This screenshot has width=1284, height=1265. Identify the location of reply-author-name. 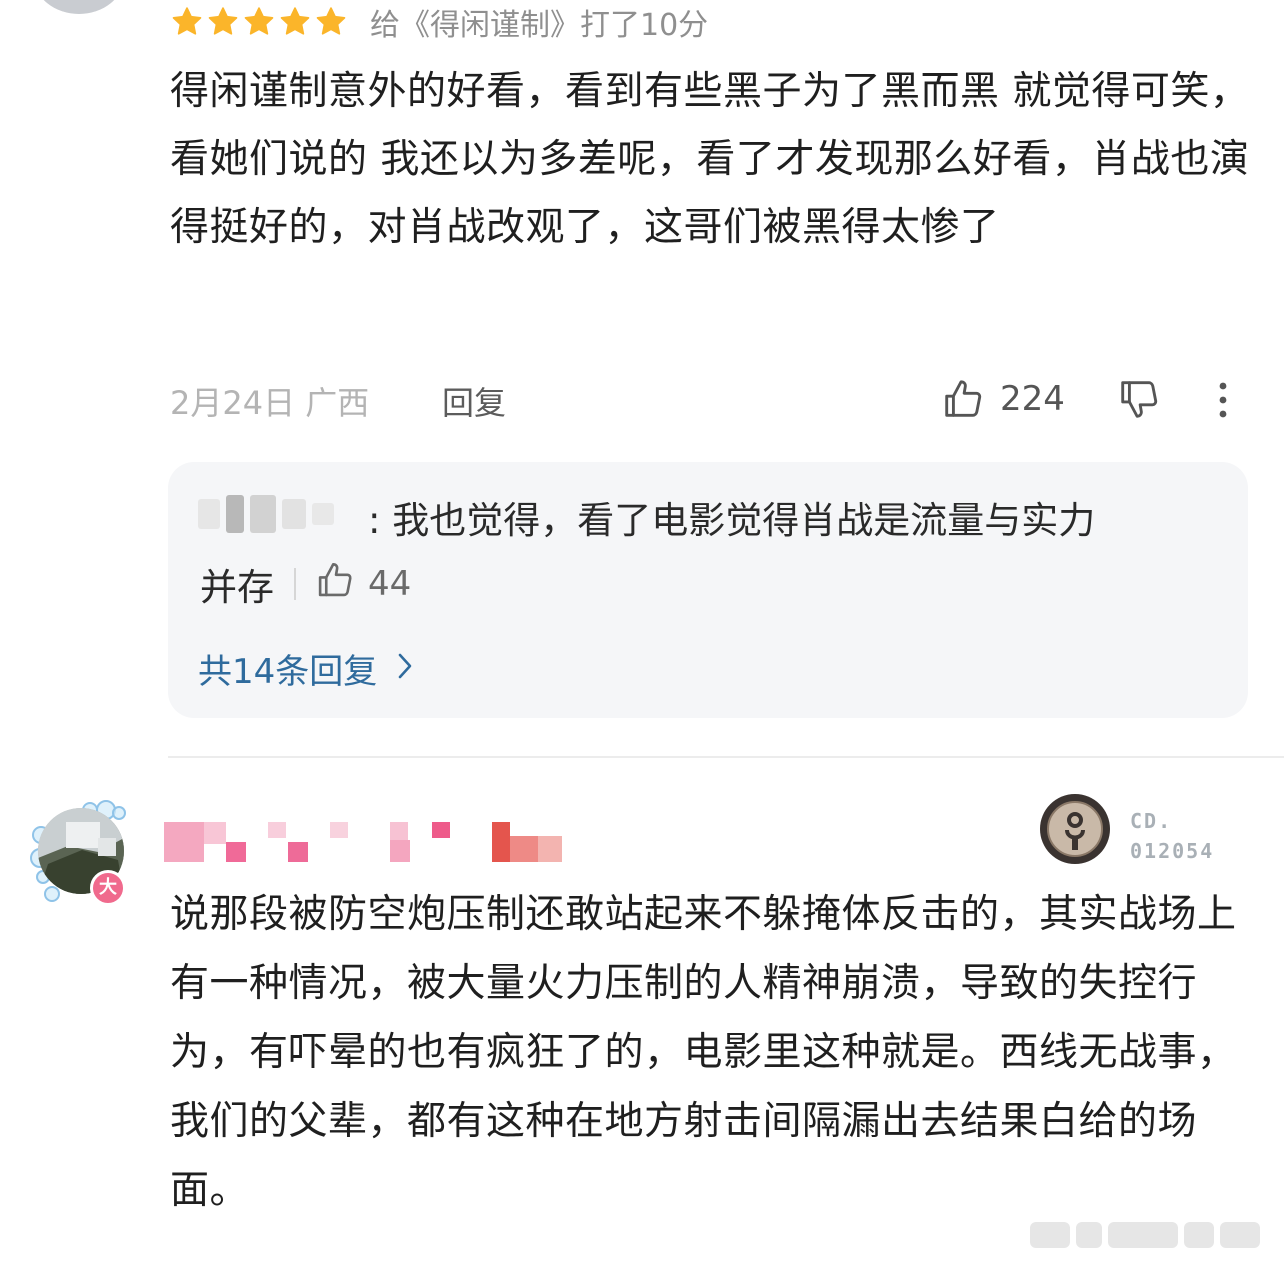
(278, 514).